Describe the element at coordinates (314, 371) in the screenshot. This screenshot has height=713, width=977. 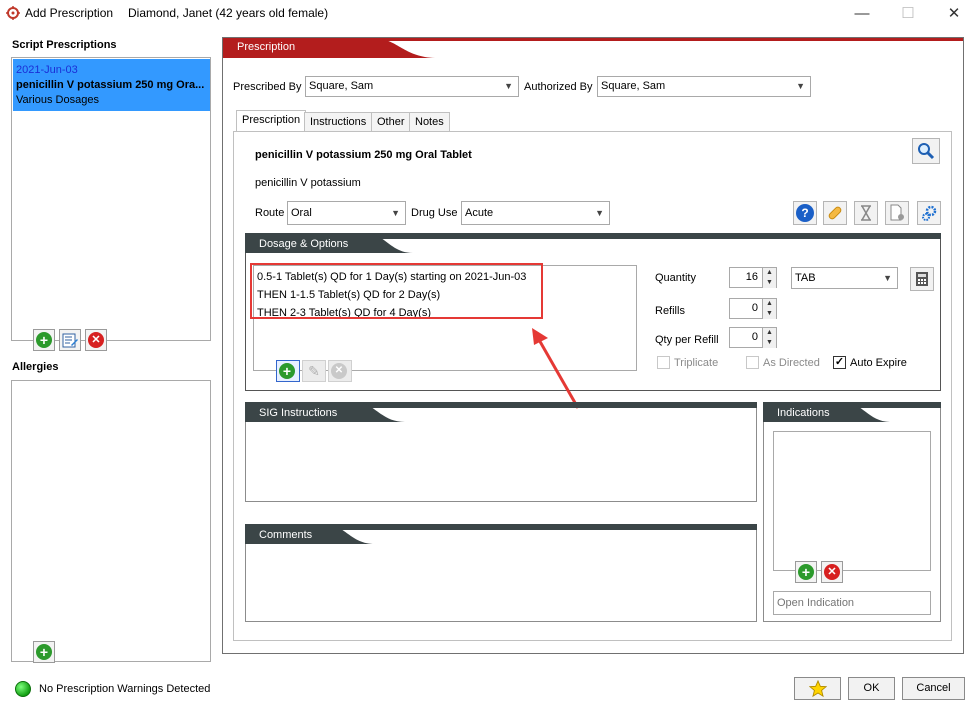
I see `edit-dosage-button: ✎` at that location.